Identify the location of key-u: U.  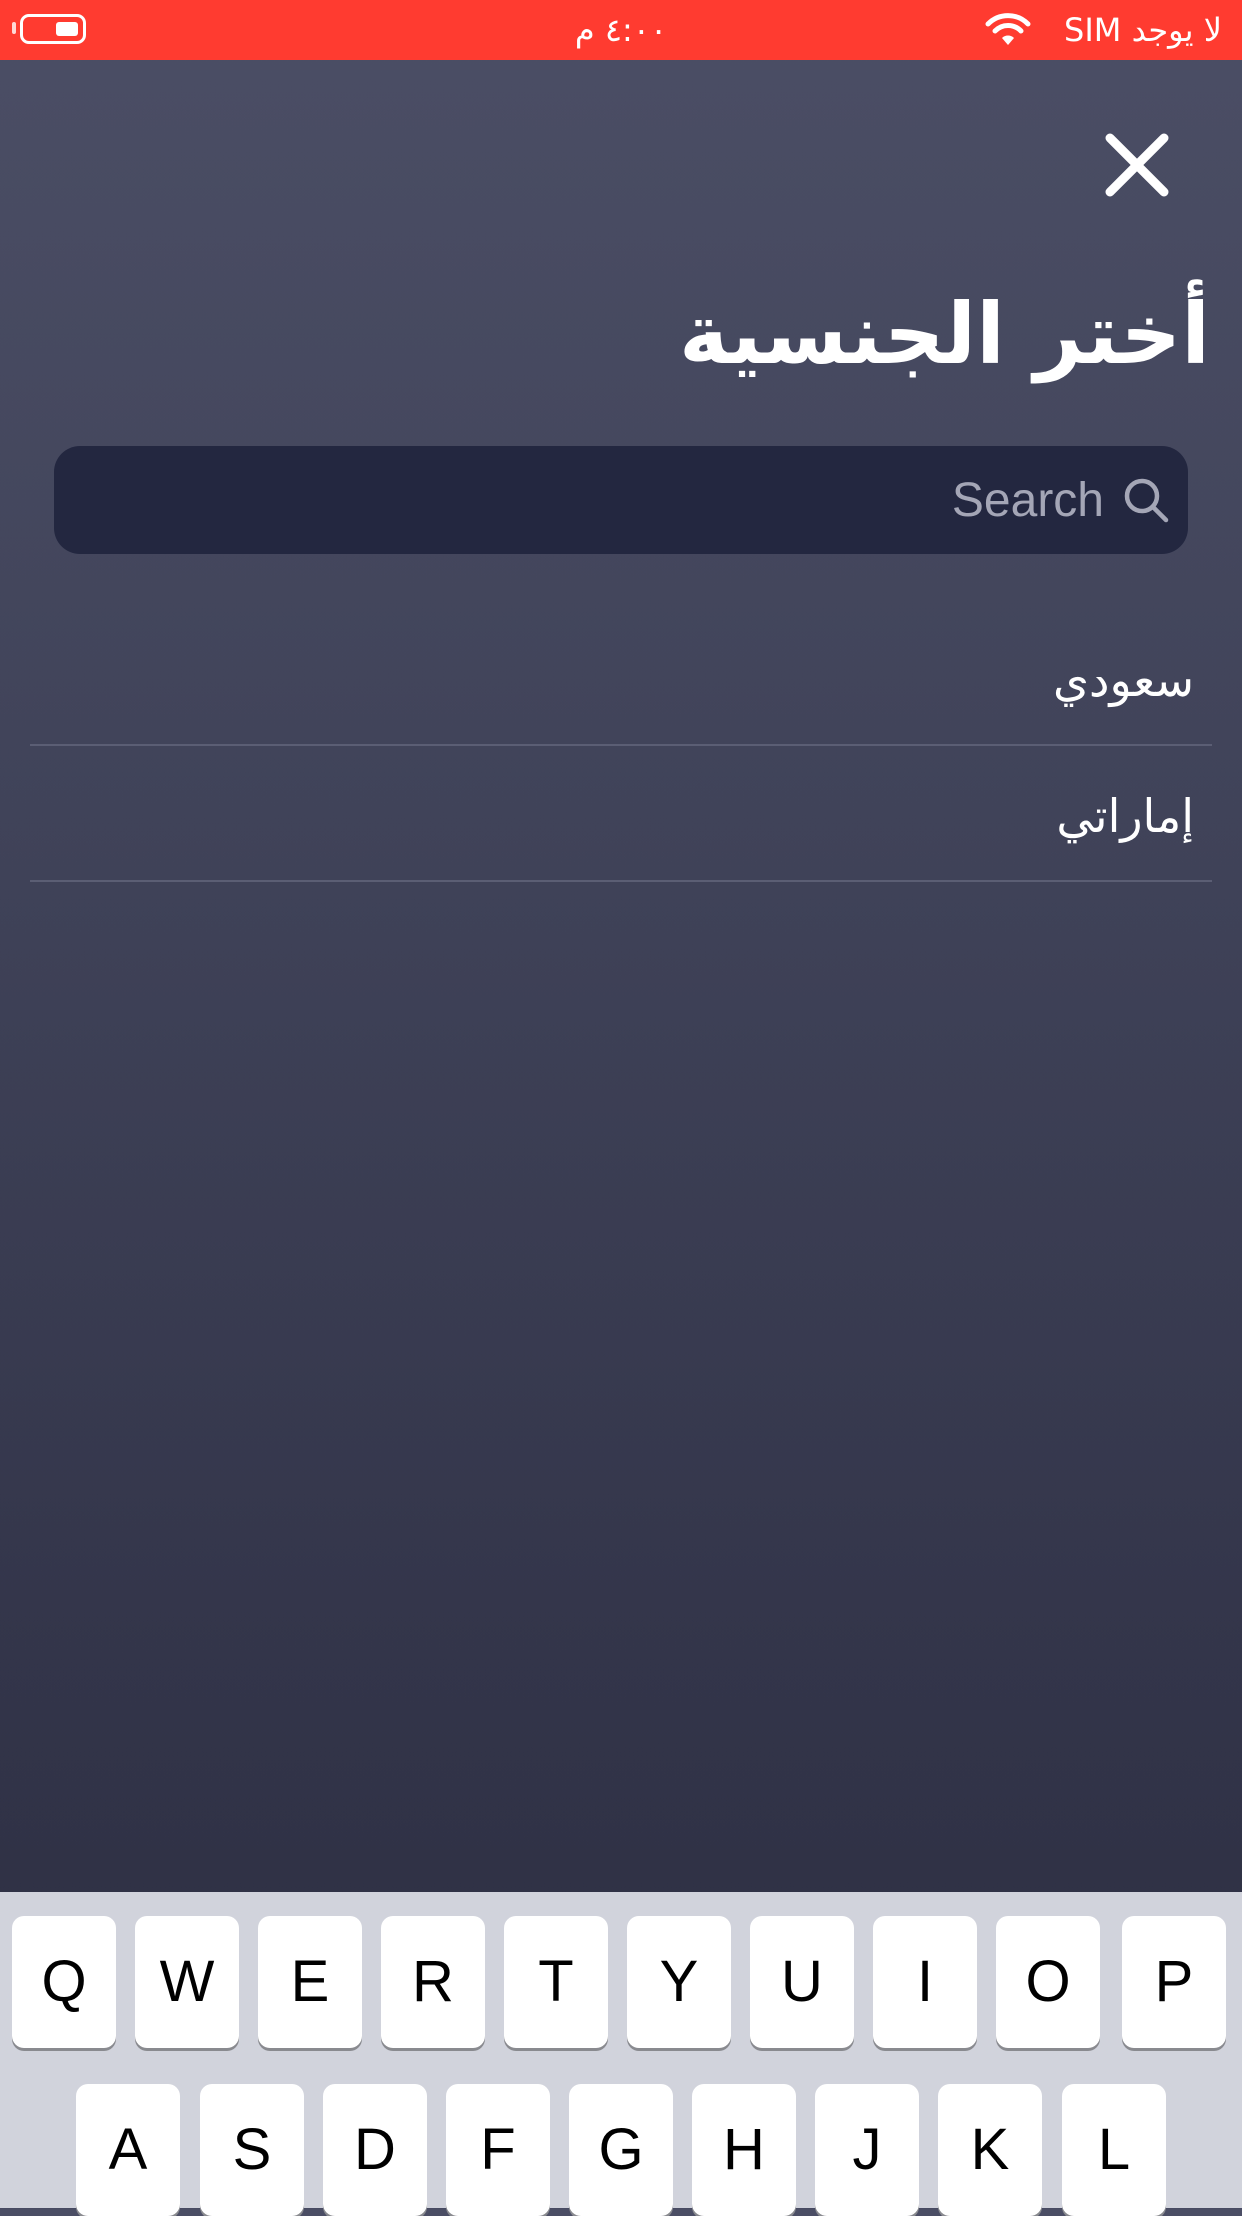
(802, 1982).